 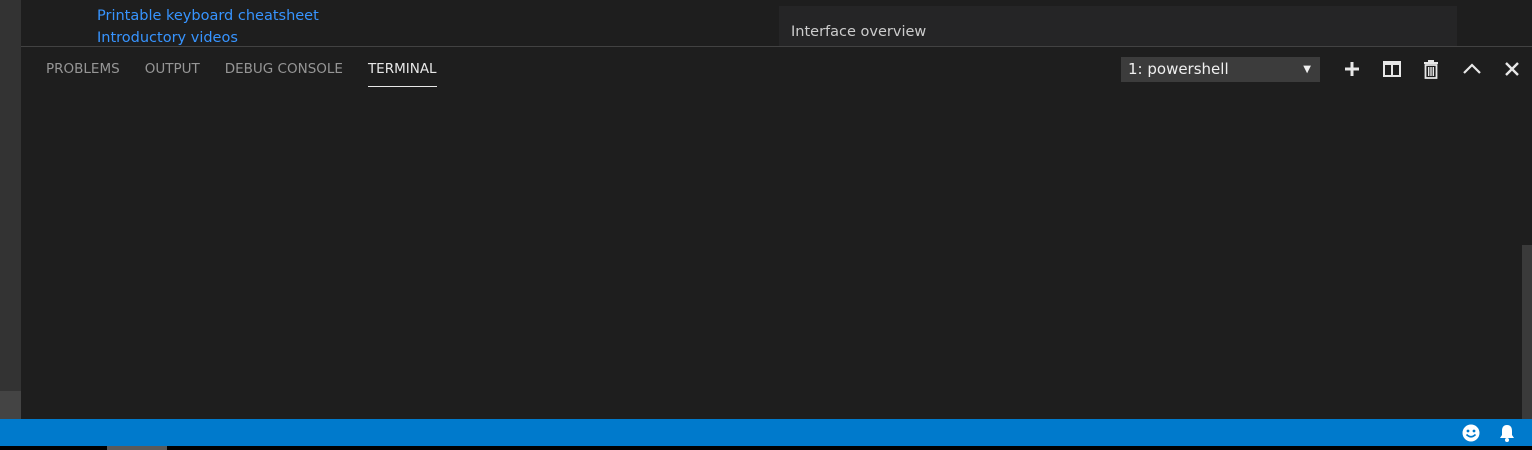 I want to click on panel-tabs: PROBLEMS OUTPUT DEBUG CONSOLE TERMINAL, so click(x=254, y=69).